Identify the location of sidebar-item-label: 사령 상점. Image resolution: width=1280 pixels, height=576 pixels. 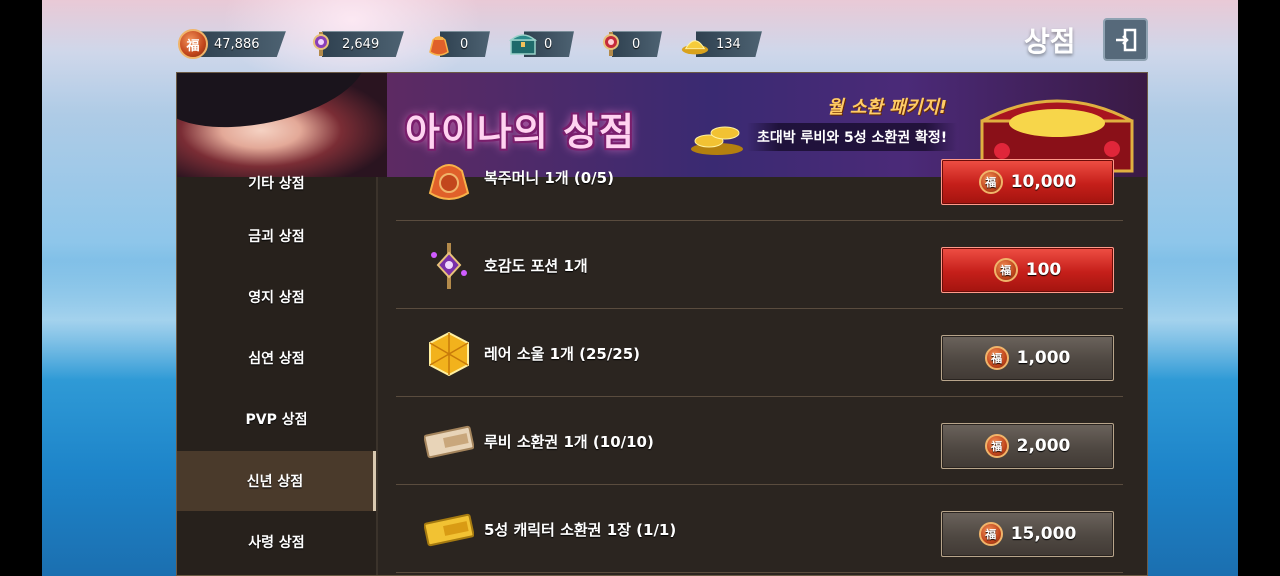
(276, 543).